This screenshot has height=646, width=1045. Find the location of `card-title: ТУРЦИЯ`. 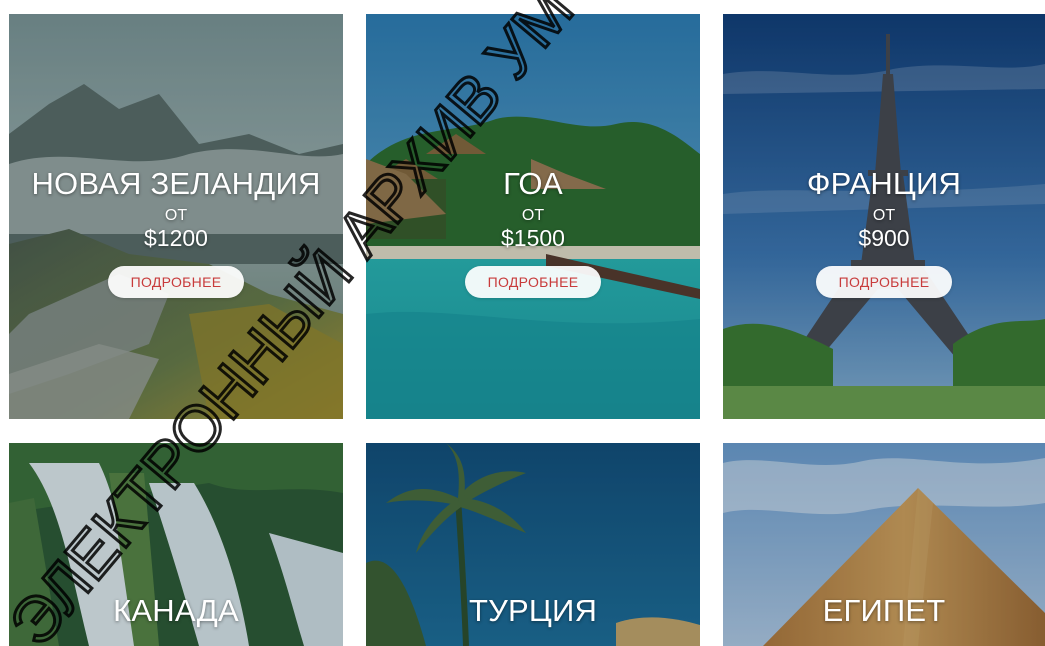

card-title: ТУРЦИЯ is located at coordinates (533, 610).